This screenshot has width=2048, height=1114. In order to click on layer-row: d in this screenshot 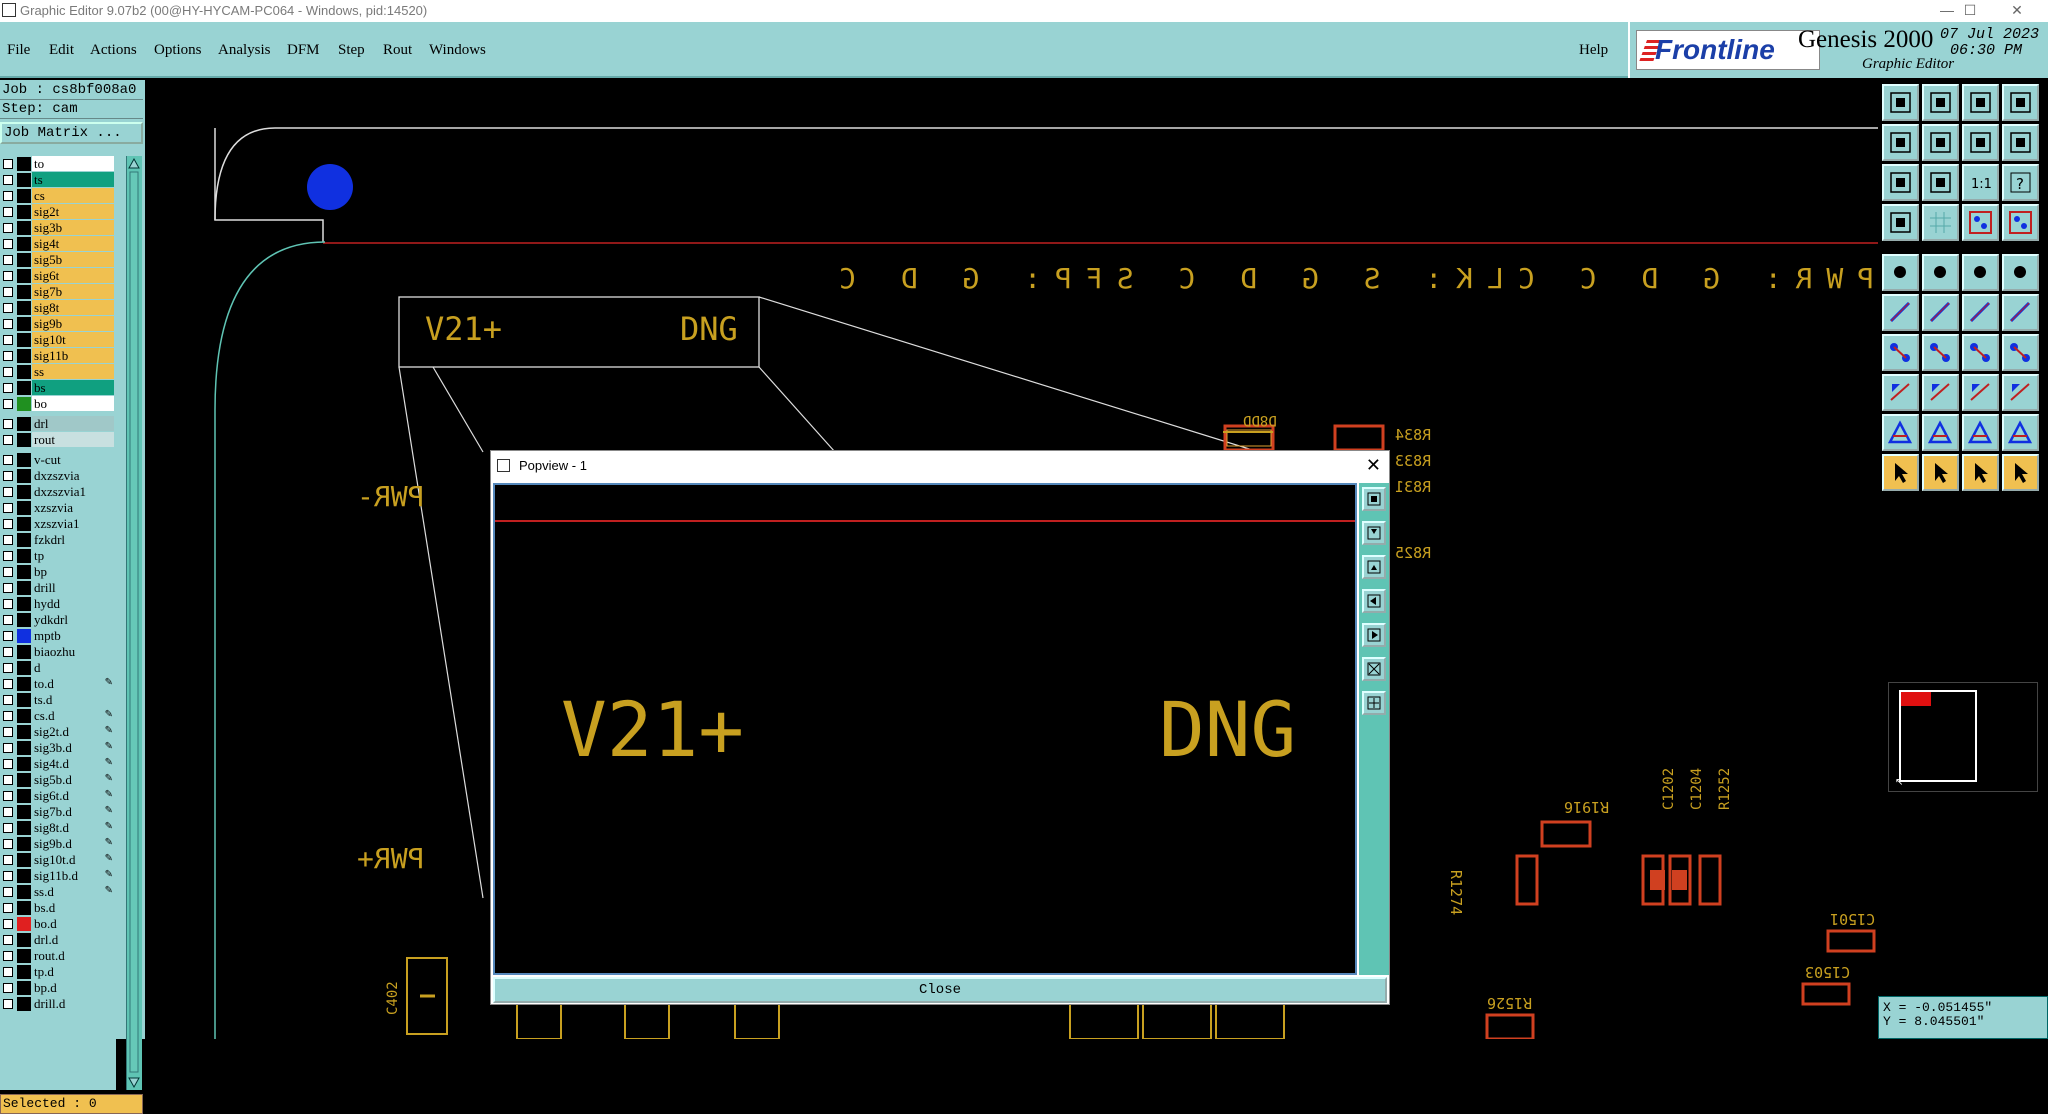, I will do `click(58, 668)`.